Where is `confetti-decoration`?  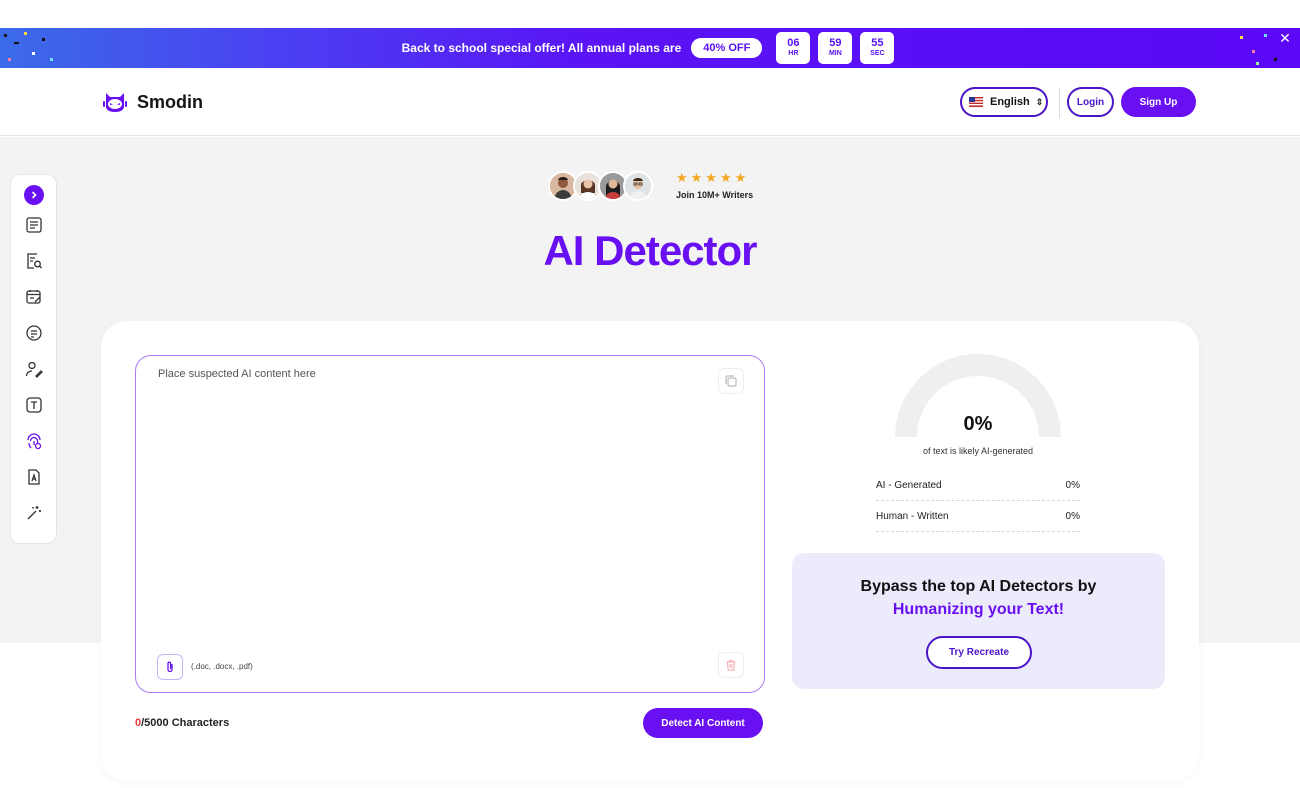 confetti-decoration is located at coordinates (30, 48).